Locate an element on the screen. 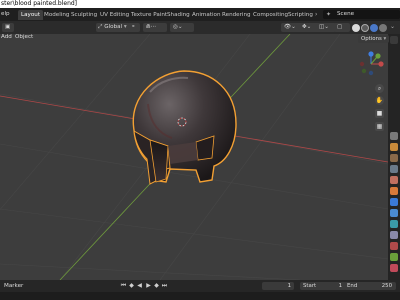 This screenshot has height=300, width=400. cube-icon: ▣ is located at coordinates (8, 27).